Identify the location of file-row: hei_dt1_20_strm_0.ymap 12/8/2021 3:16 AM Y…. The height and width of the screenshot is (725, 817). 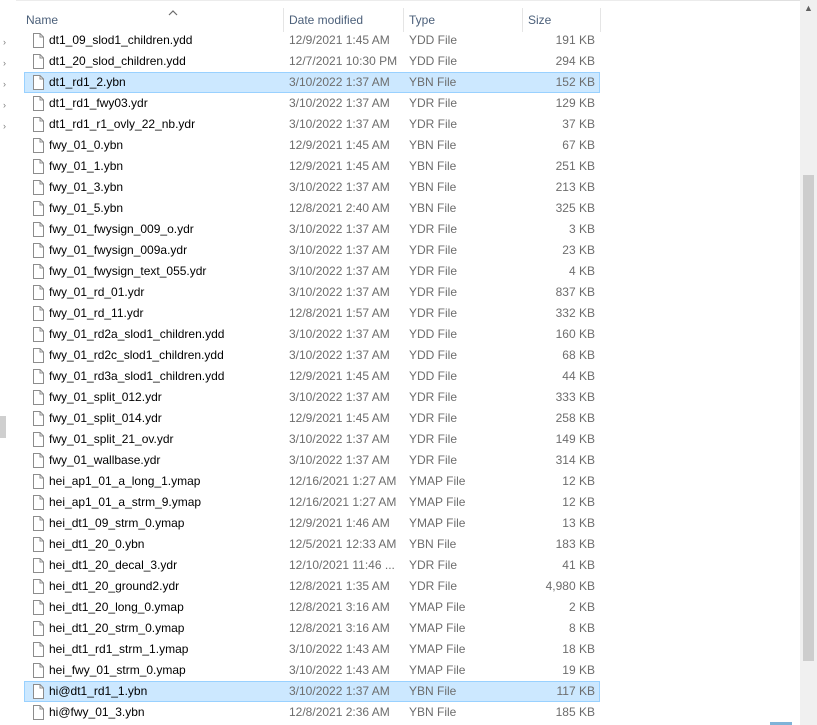
(312, 628).